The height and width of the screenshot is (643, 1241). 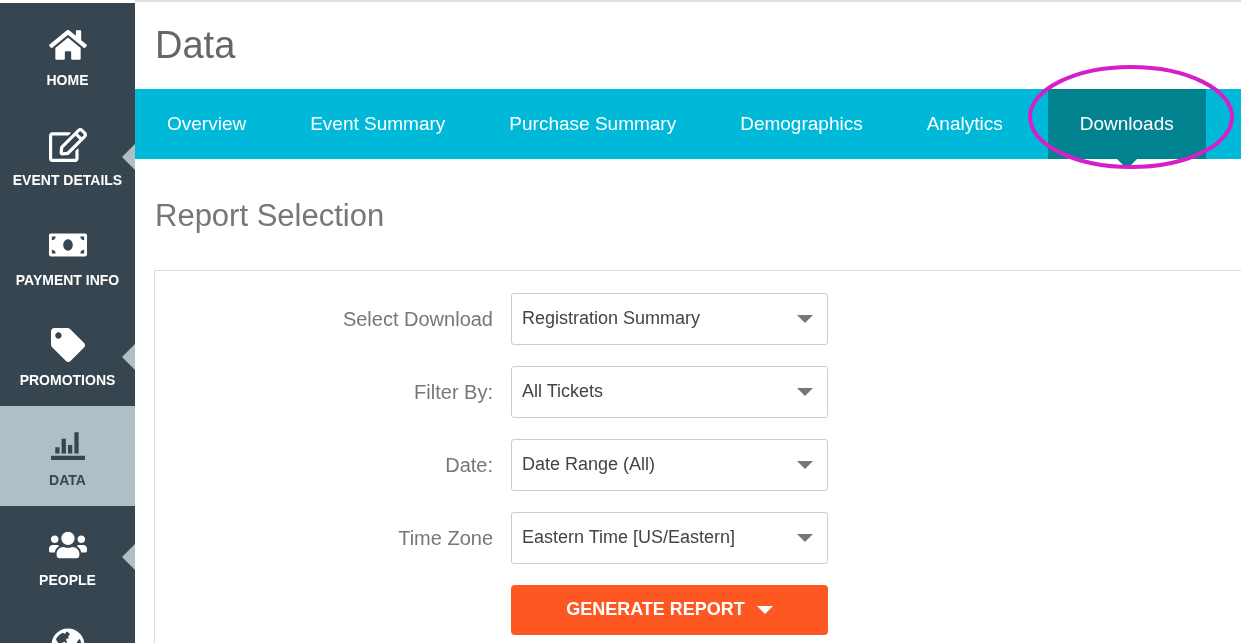 I want to click on dropdown: Date Range (All), so click(x=669, y=464).